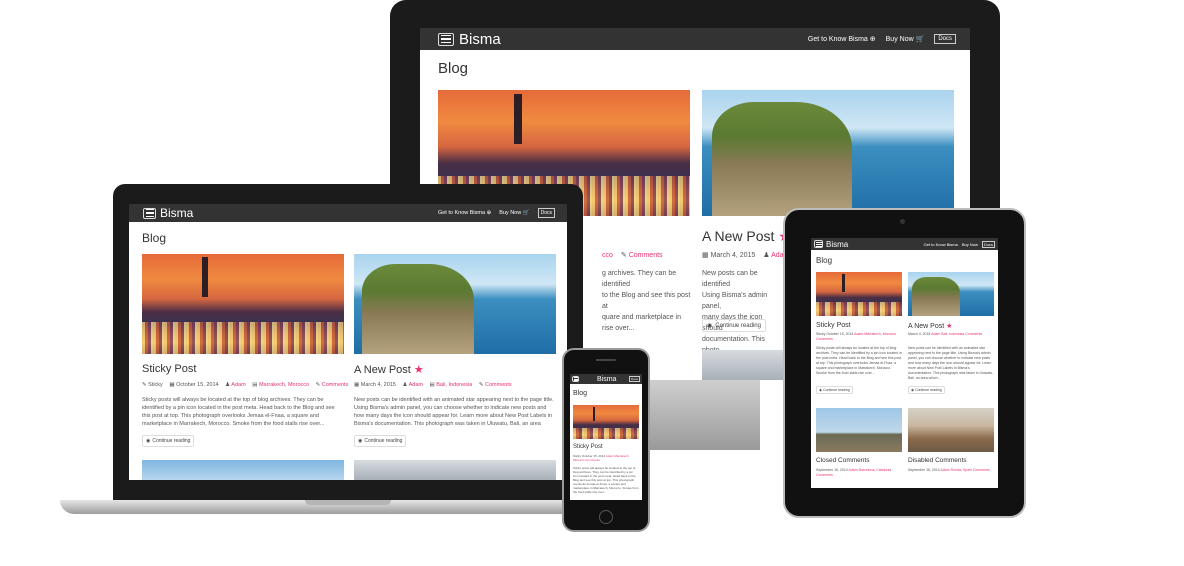 This screenshot has height=566, width=1184. Describe the element at coordinates (859, 430) in the screenshot. I see `post-thumbnail-barcelona` at that location.